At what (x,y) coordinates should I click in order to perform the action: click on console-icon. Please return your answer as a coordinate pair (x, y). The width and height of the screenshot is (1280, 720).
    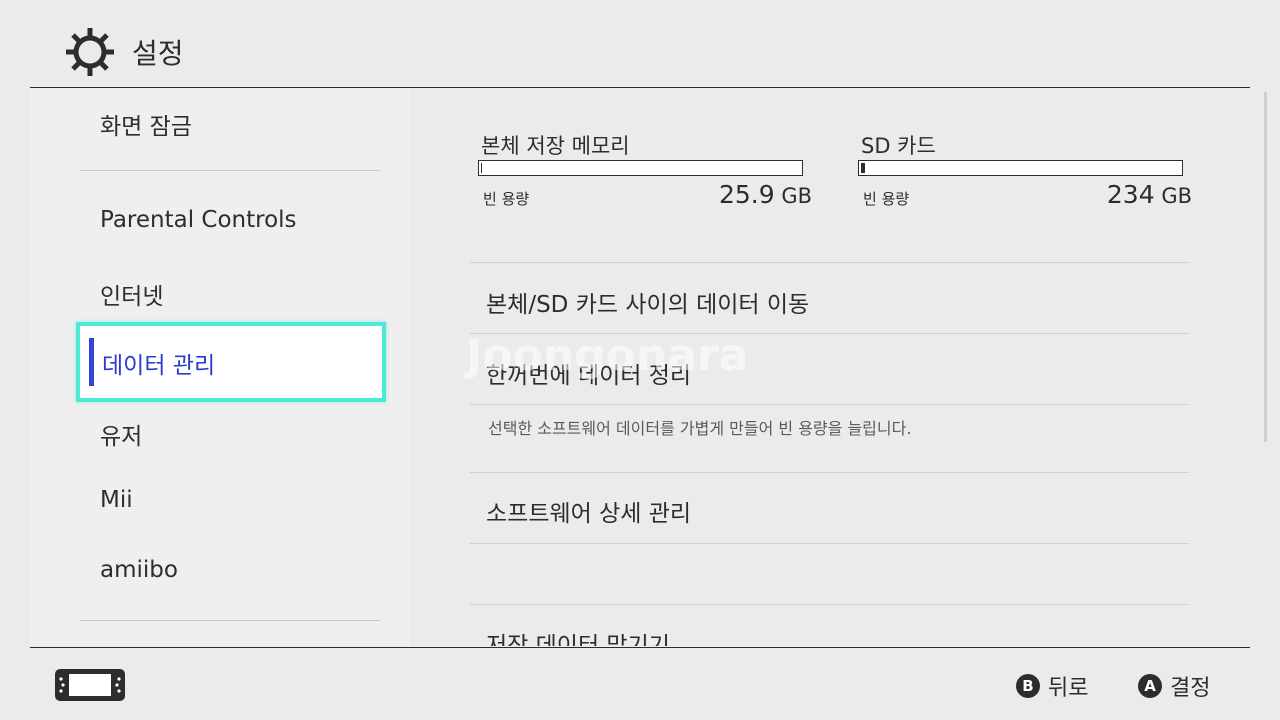
    Looking at the image, I should click on (90, 685).